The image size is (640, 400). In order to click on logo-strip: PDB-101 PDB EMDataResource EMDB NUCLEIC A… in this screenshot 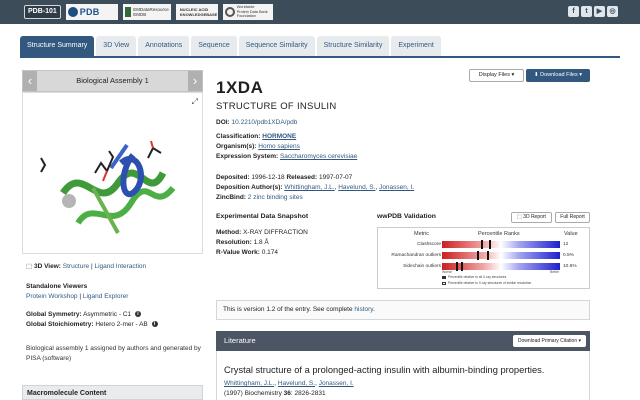, I will do `click(148, 12)`.